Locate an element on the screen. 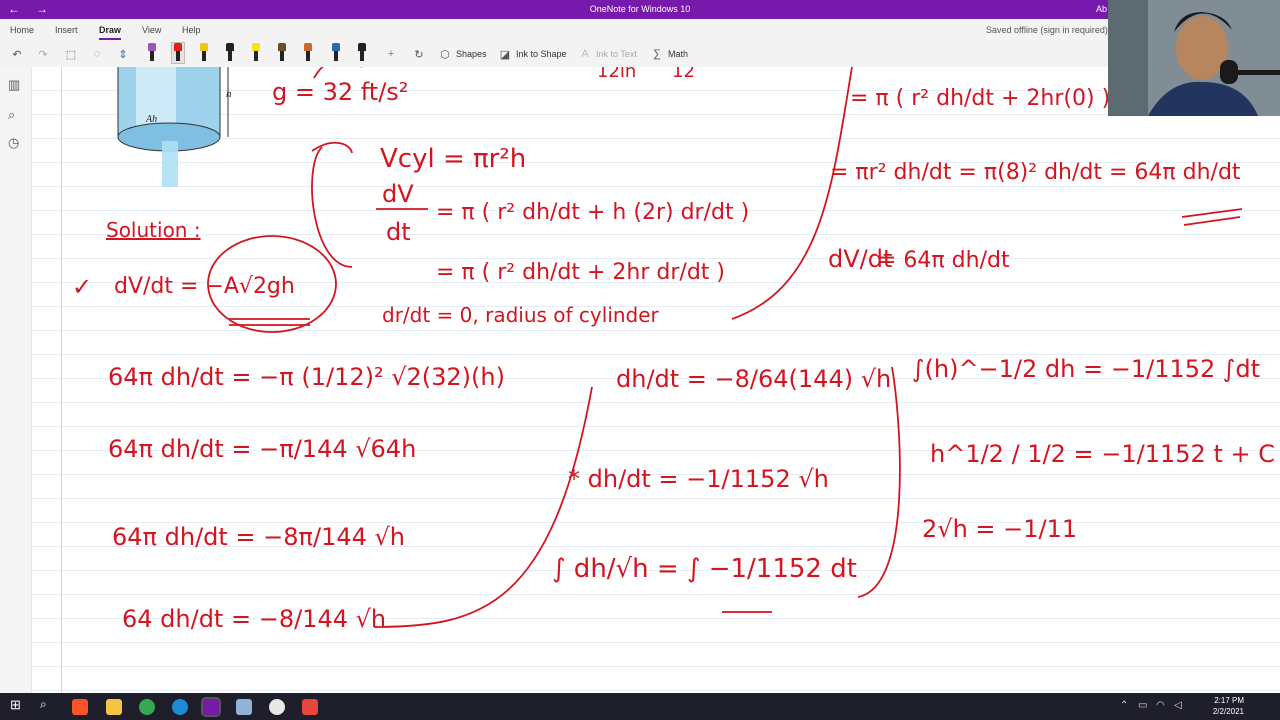 The width and height of the screenshot is (1280, 720). arrow-bottom-curve is located at coordinates (483, 507).